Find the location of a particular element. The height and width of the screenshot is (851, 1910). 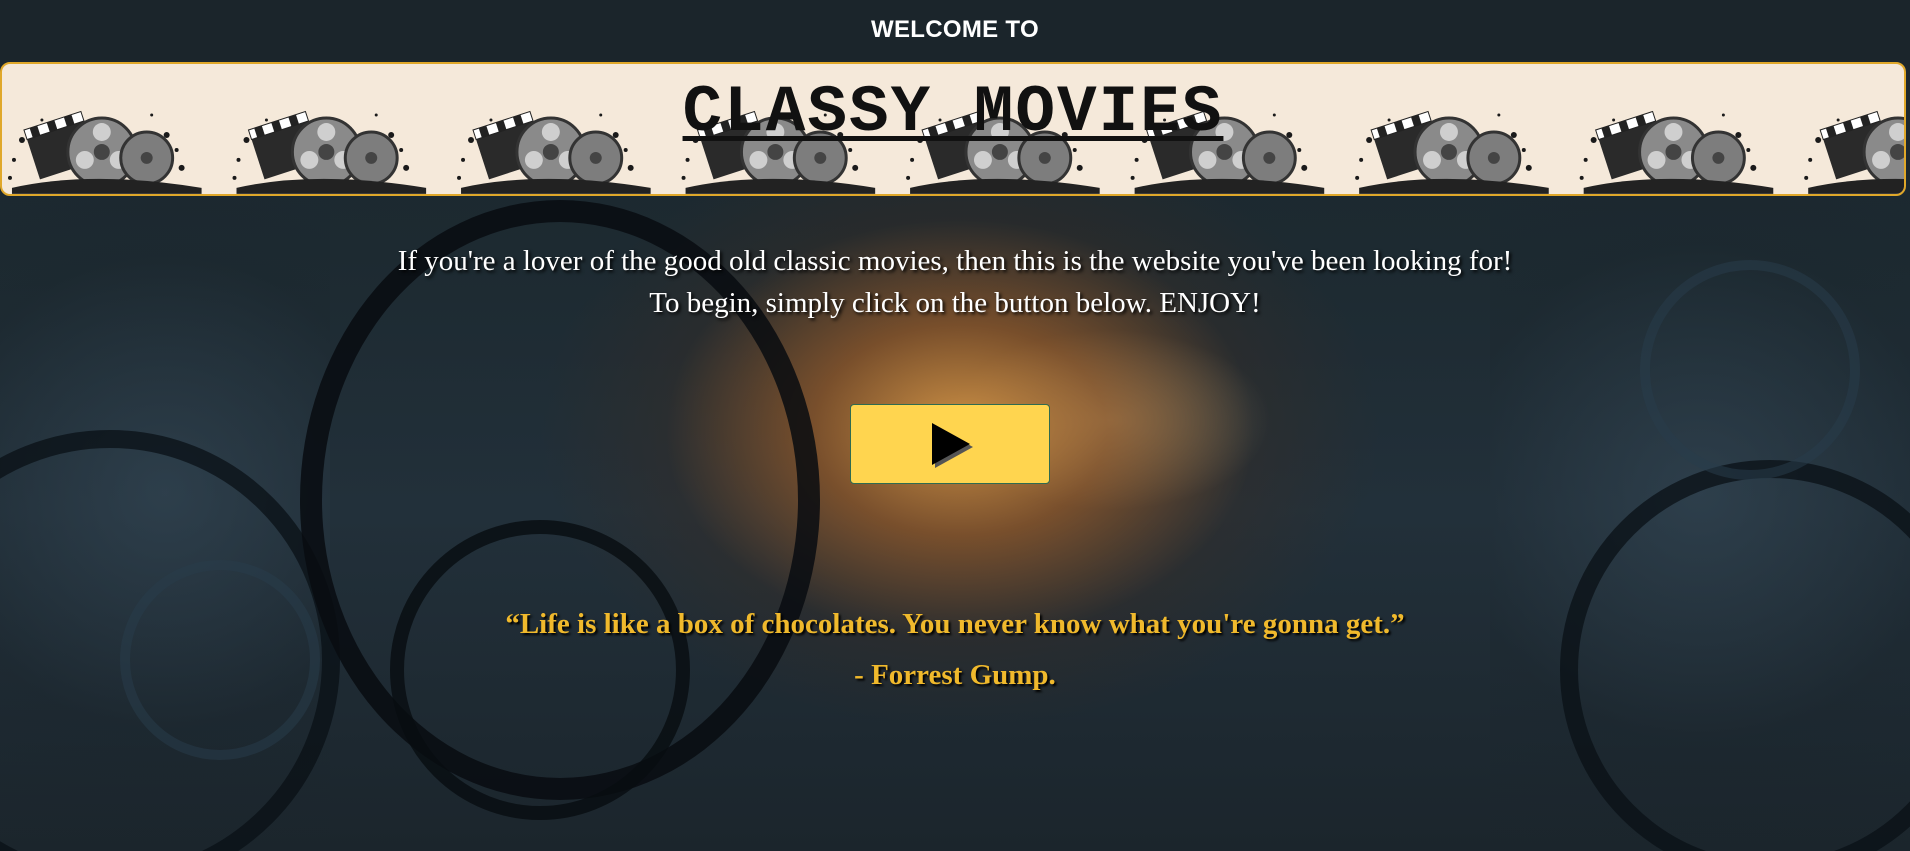

site-title: CLASSY MOVIES is located at coordinates (953, 113).